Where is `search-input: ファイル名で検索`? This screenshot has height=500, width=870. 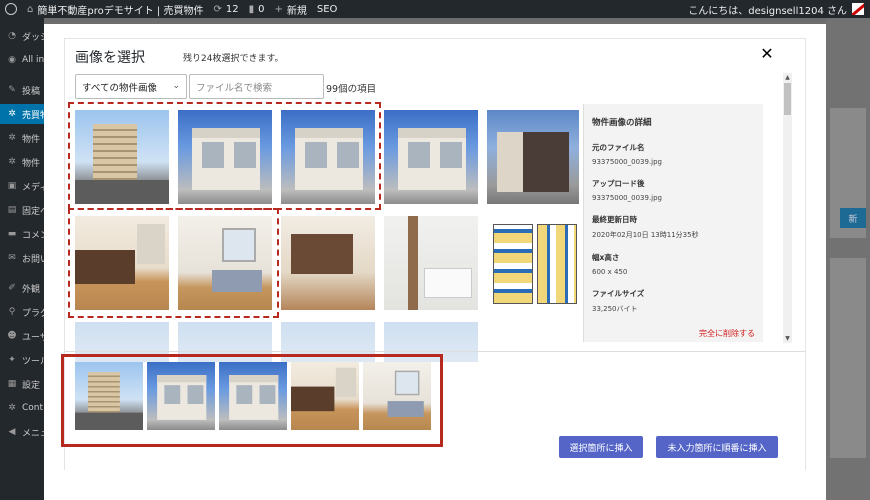 search-input: ファイル名で検索 is located at coordinates (256, 86).